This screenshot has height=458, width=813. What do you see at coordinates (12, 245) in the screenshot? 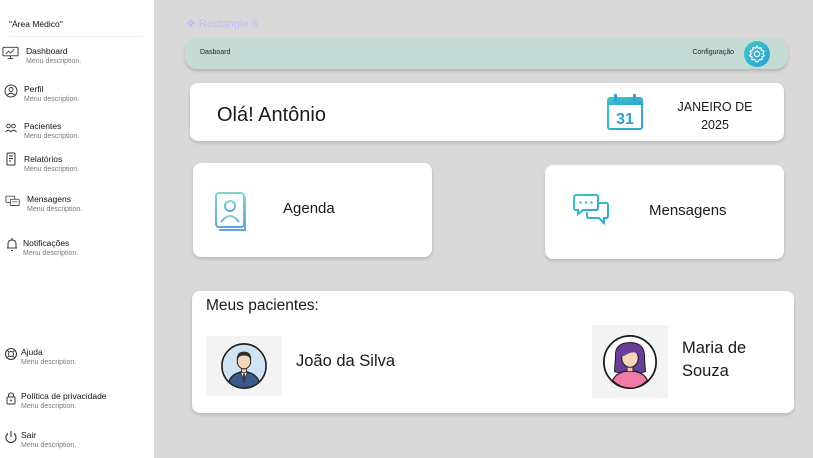
I see `bell-icon` at bounding box center [12, 245].